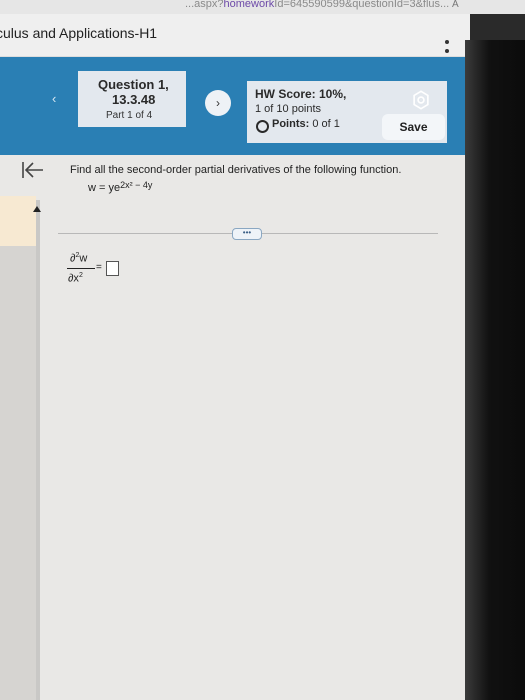  Describe the element at coordinates (495, 370) in the screenshot. I see `device-bezel` at that location.